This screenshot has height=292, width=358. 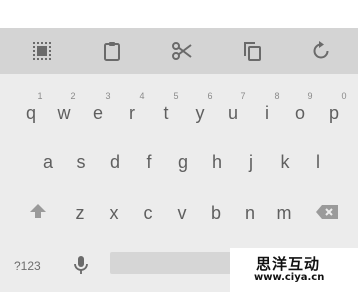 What do you see at coordinates (285, 162) in the screenshot?
I see `key-k: k` at bounding box center [285, 162].